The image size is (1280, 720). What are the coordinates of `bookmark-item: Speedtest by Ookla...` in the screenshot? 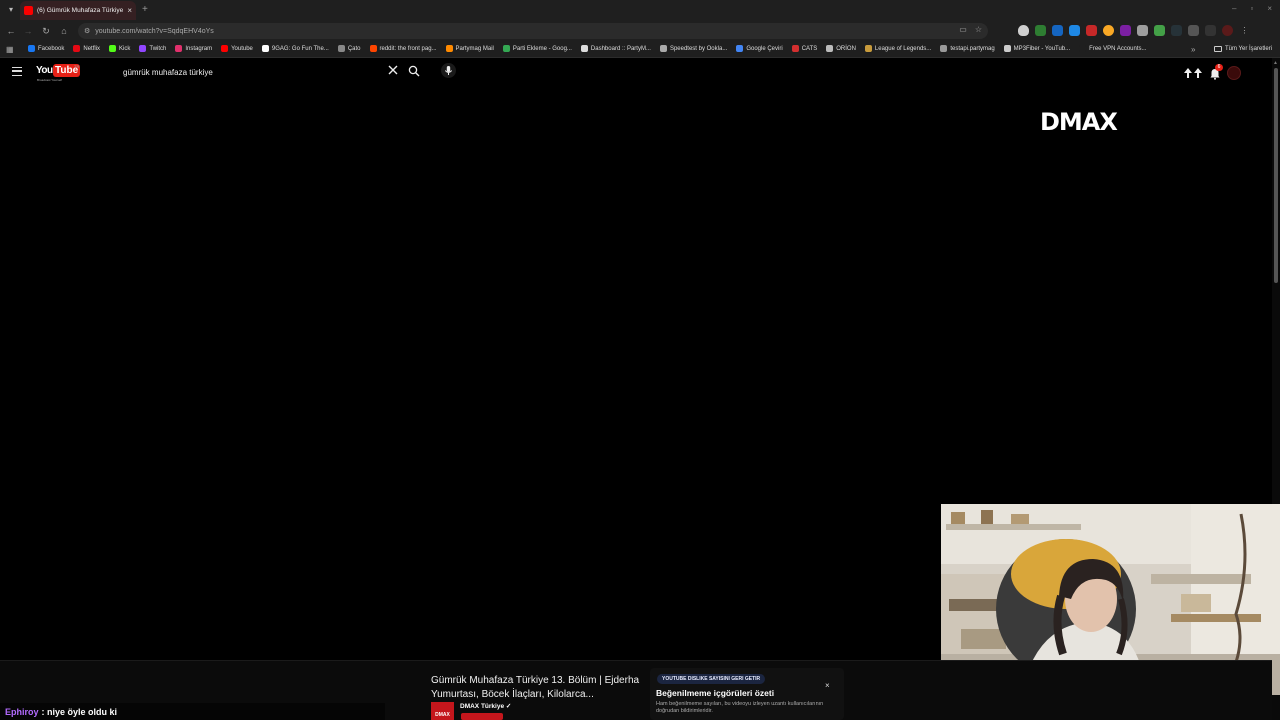 It's located at (693, 48).